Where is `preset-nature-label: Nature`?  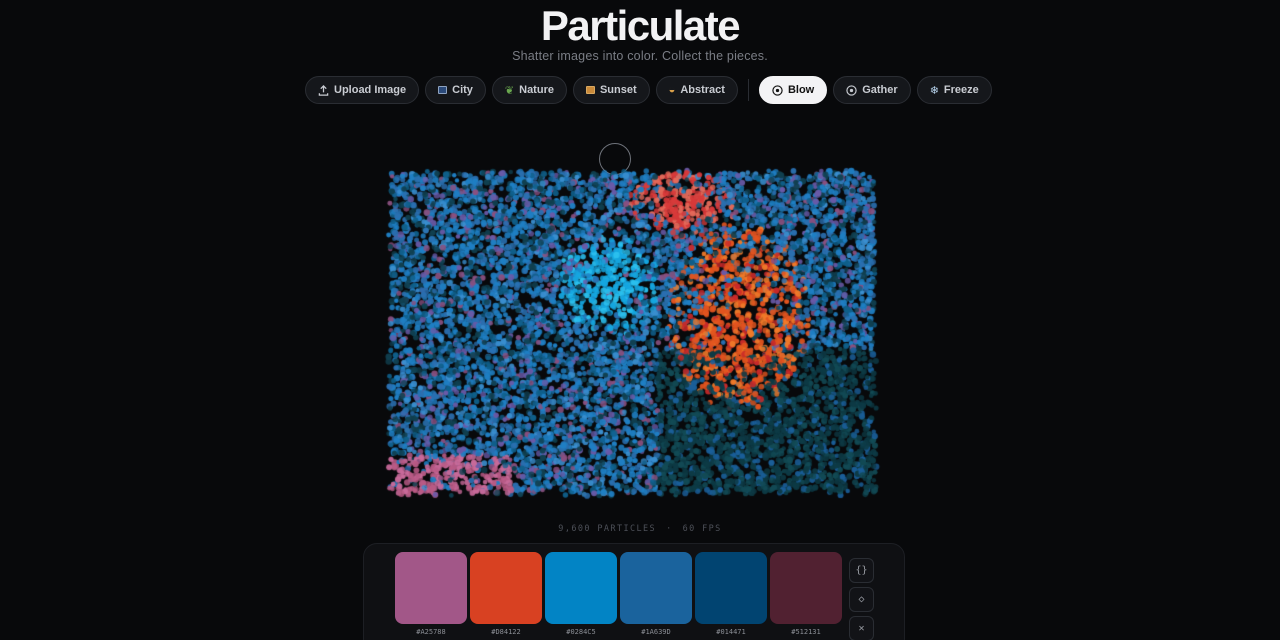 preset-nature-label: Nature is located at coordinates (536, 90).